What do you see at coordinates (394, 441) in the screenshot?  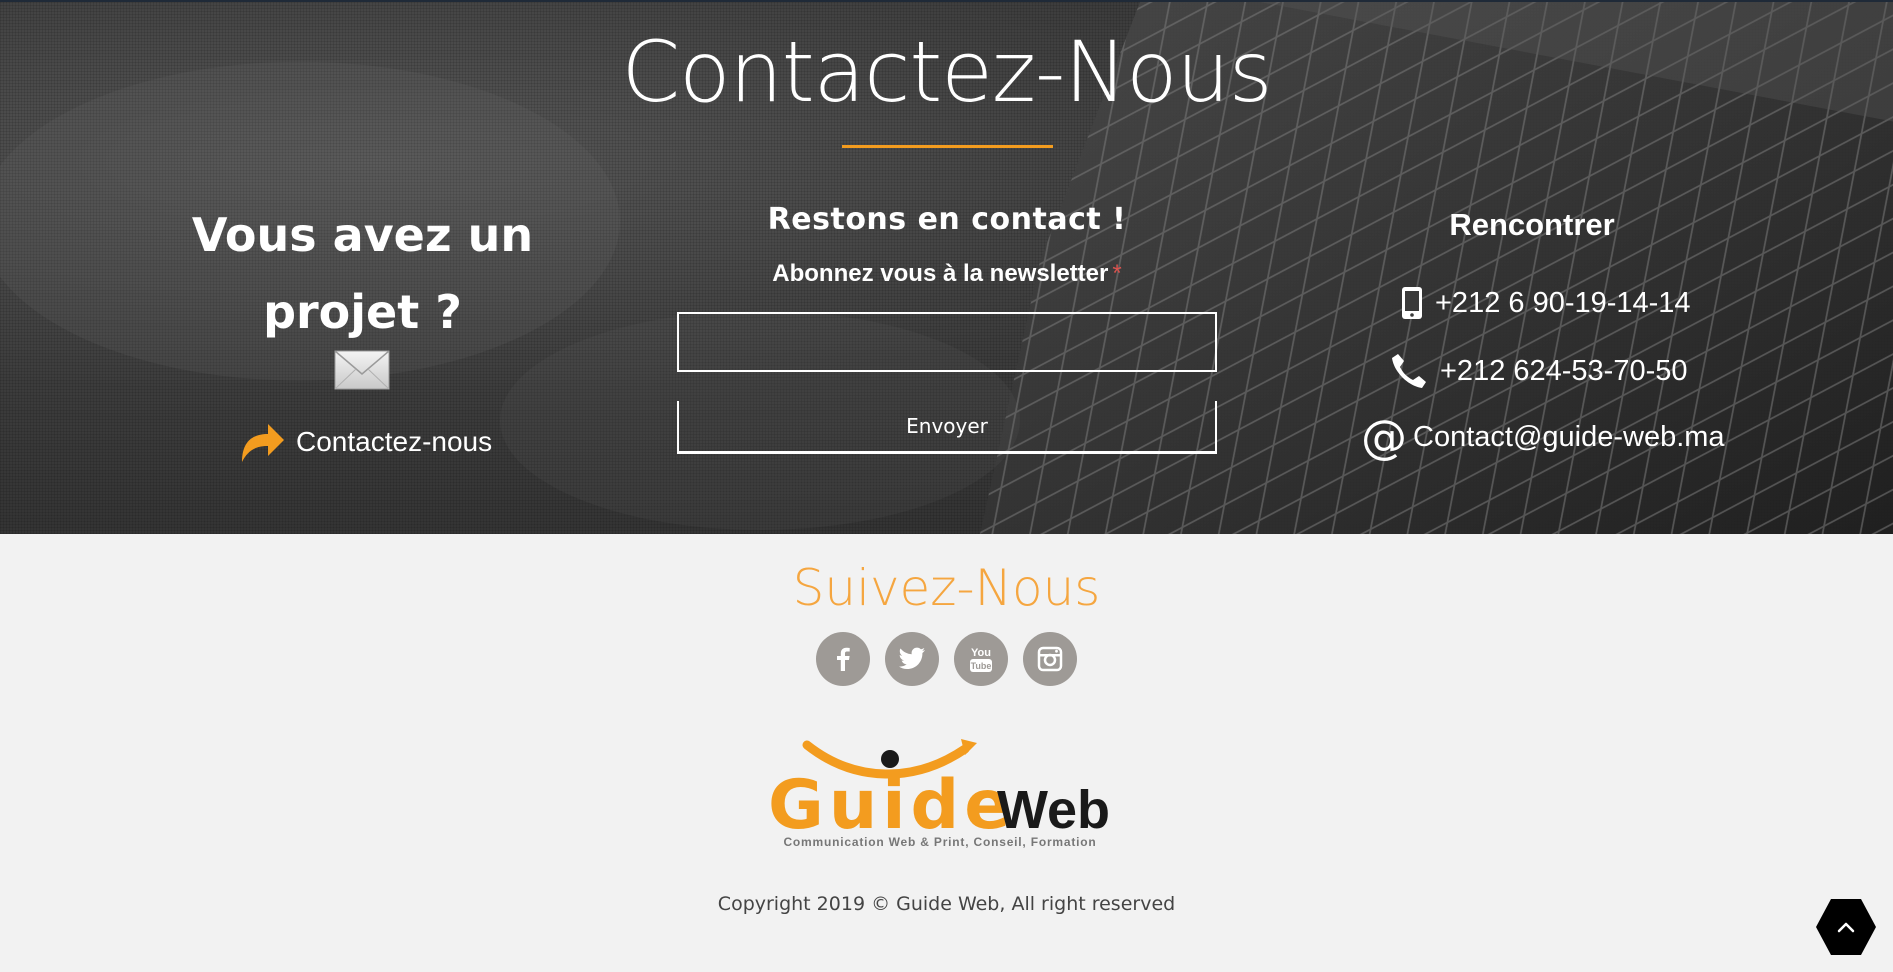 I see `contact-us-link-label: Contactez-nous` at bounding box center [394, 441].